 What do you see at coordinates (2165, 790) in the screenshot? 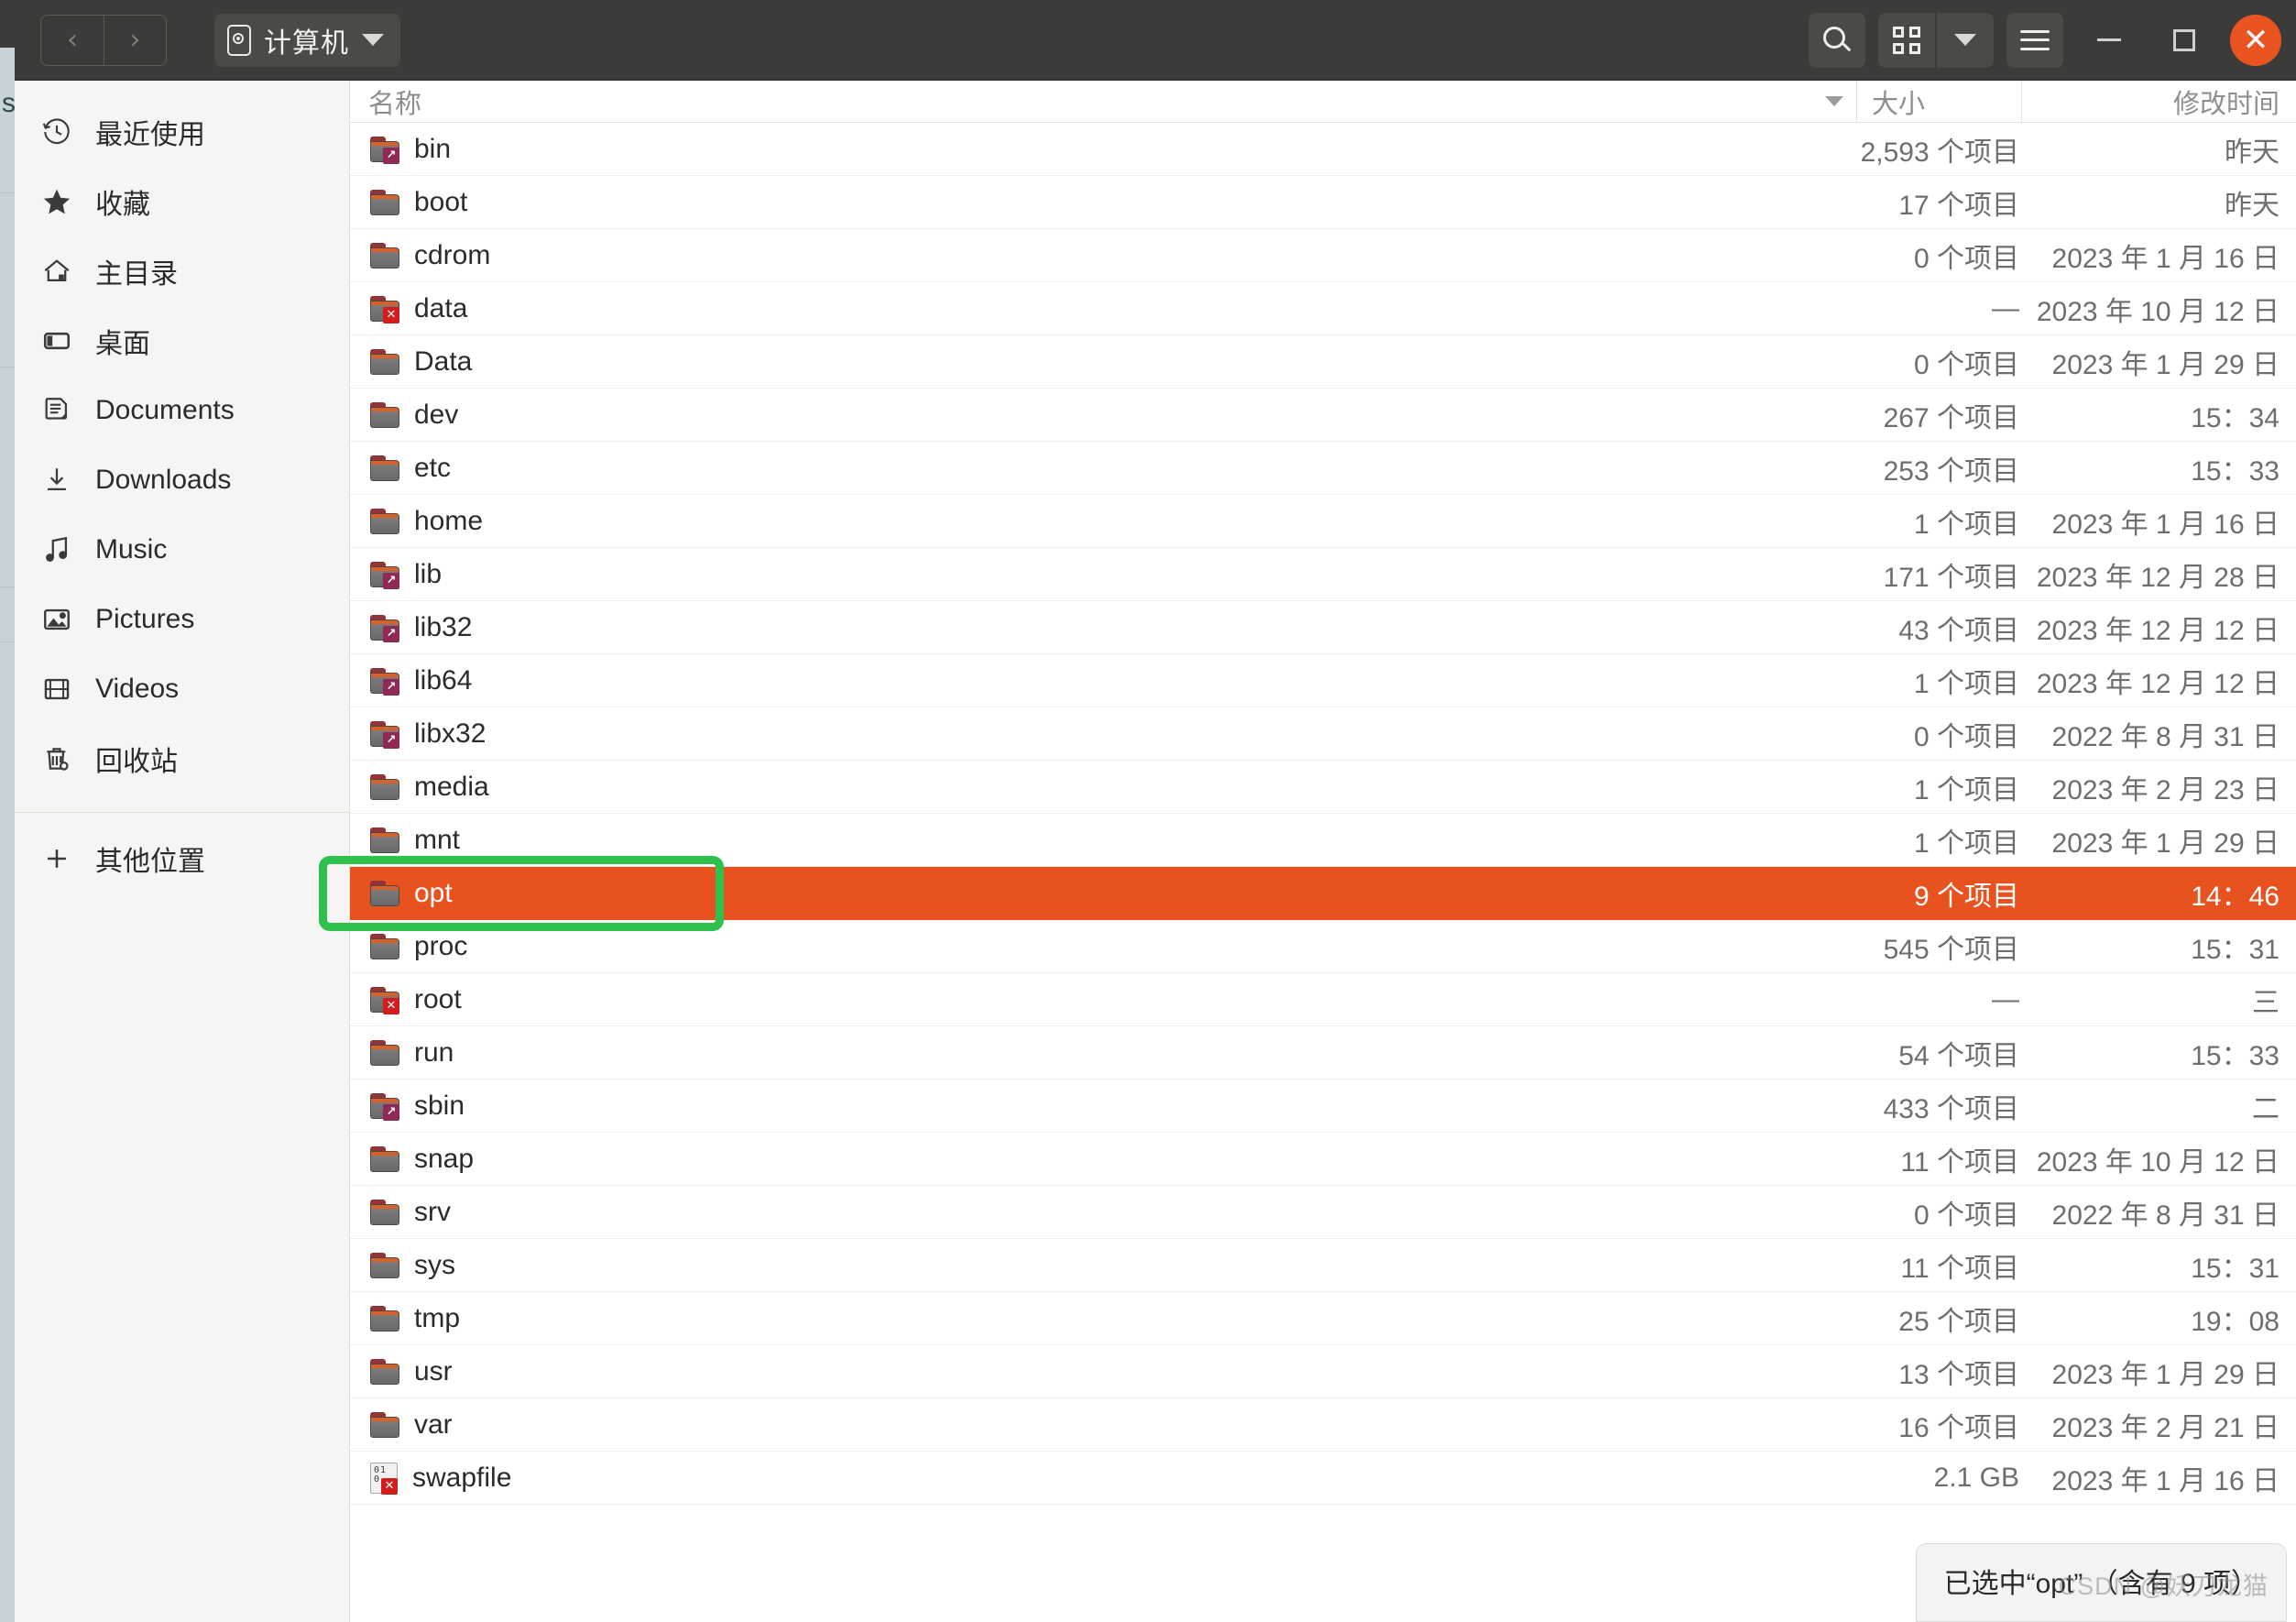
I see `file-modified-cell: 2023 年 2 月 23 日` at bounding box center [2165, 790].